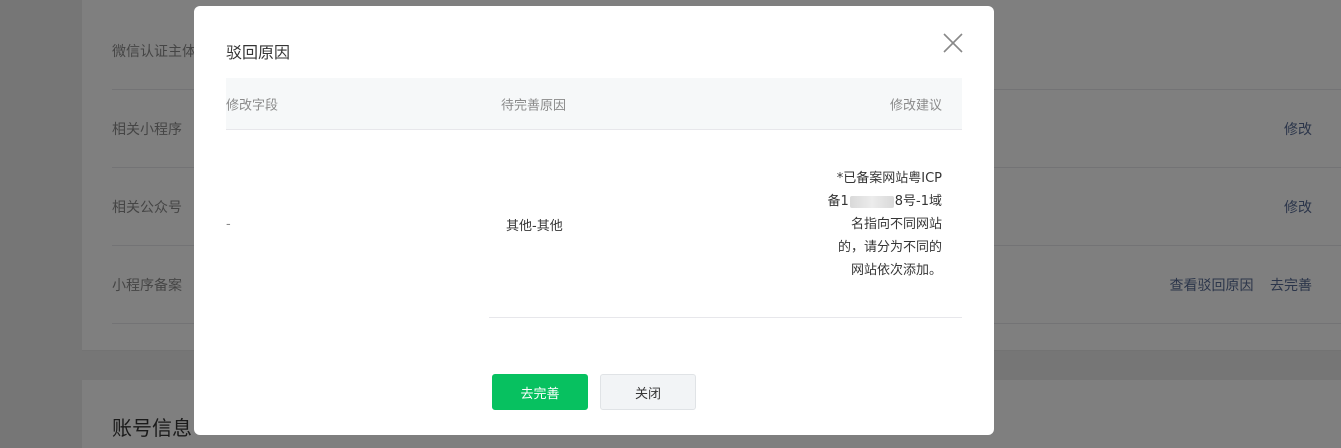 The width and height of the screenshot is (1341, 448). I want to click on complete-button: 去完善, so click(540, 392).